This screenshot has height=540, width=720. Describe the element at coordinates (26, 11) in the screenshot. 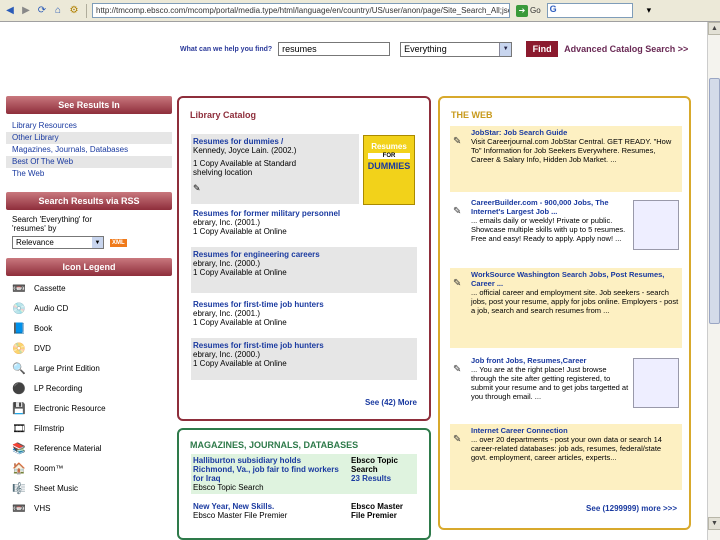

I see `forward-icon: ▶` at that location.